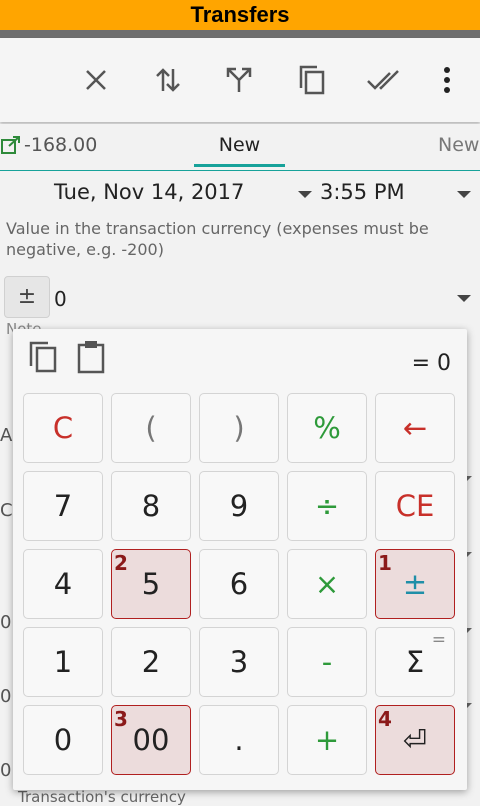 The width and height of the screenshot is (480, 806). Describe the element at coordinates (415, 428) in the screenshot. I see `calc-key-backspace: ←` at that location.